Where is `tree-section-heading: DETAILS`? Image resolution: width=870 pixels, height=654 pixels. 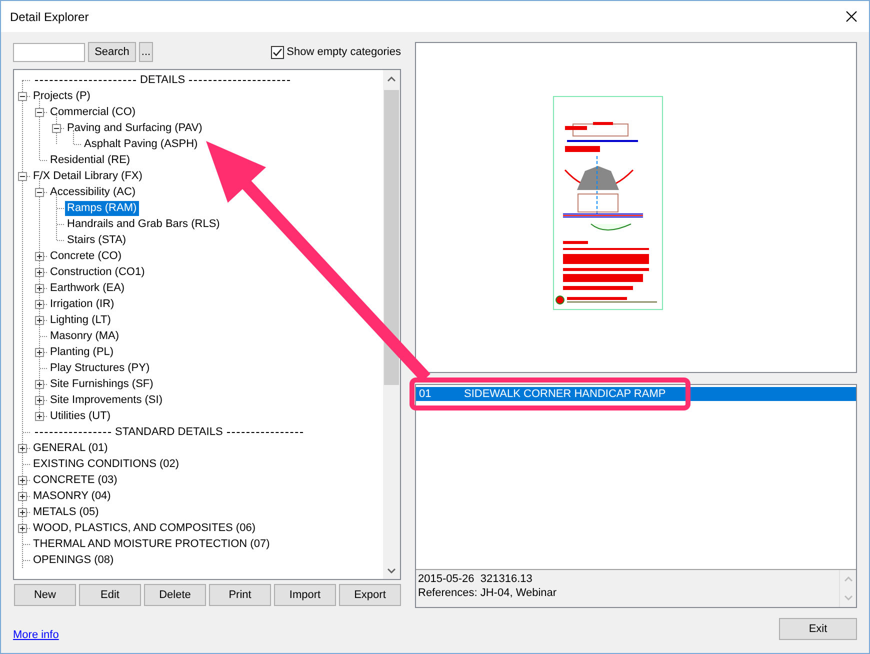 tree-section-heading: DETAILS is located at coordinates (163, 80).